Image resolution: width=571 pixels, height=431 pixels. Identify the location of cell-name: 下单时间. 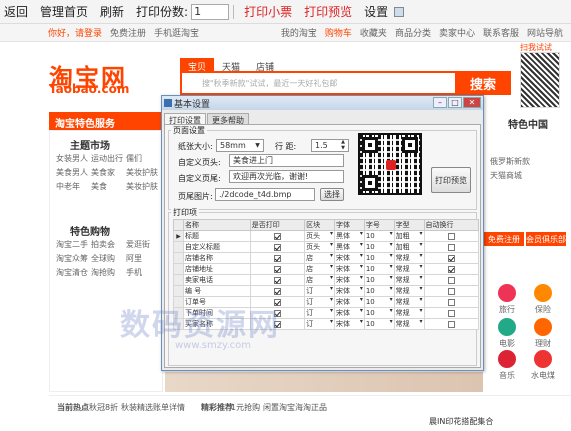
(217, 313).